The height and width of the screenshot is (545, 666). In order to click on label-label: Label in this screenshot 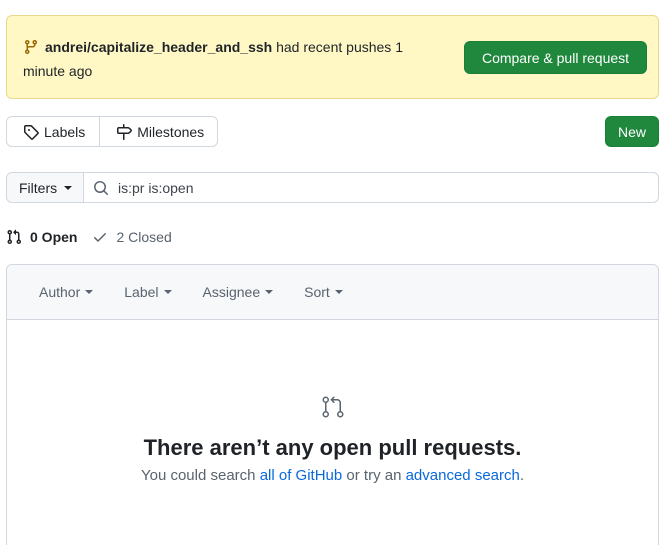, I will do `click(141, 292)`.